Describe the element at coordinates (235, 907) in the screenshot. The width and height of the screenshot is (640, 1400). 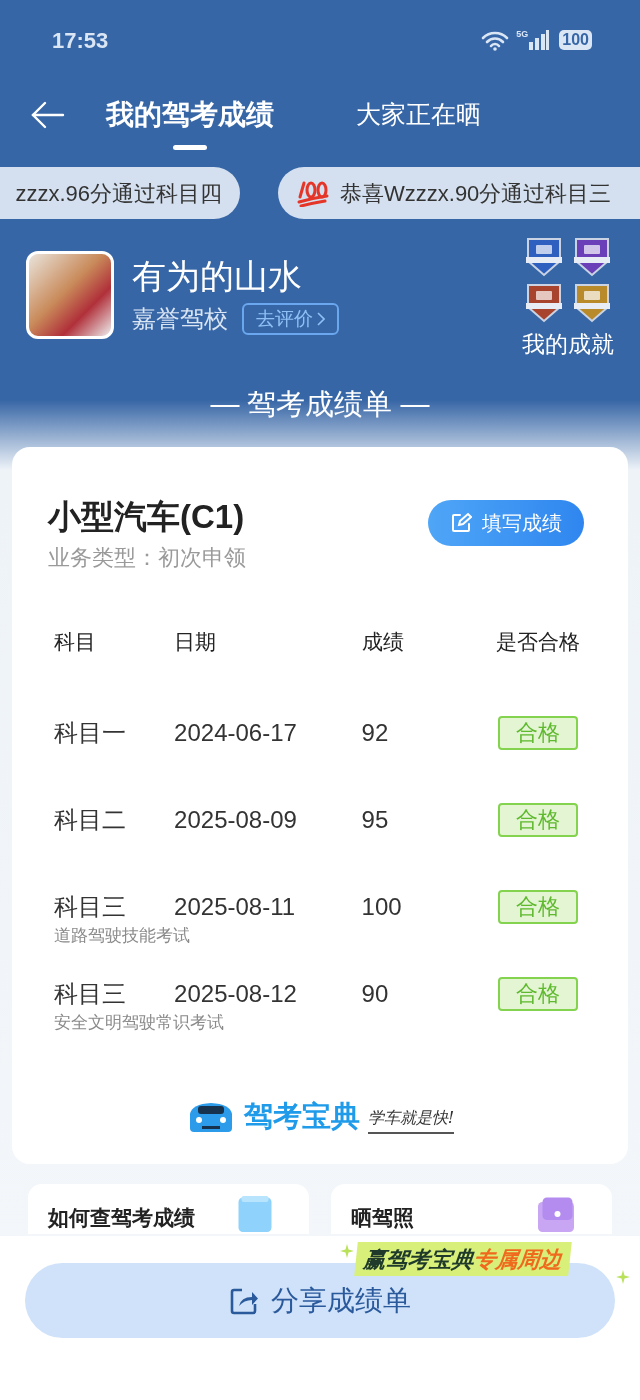
I see `table-cell-text: 2025-08-11` at that location.